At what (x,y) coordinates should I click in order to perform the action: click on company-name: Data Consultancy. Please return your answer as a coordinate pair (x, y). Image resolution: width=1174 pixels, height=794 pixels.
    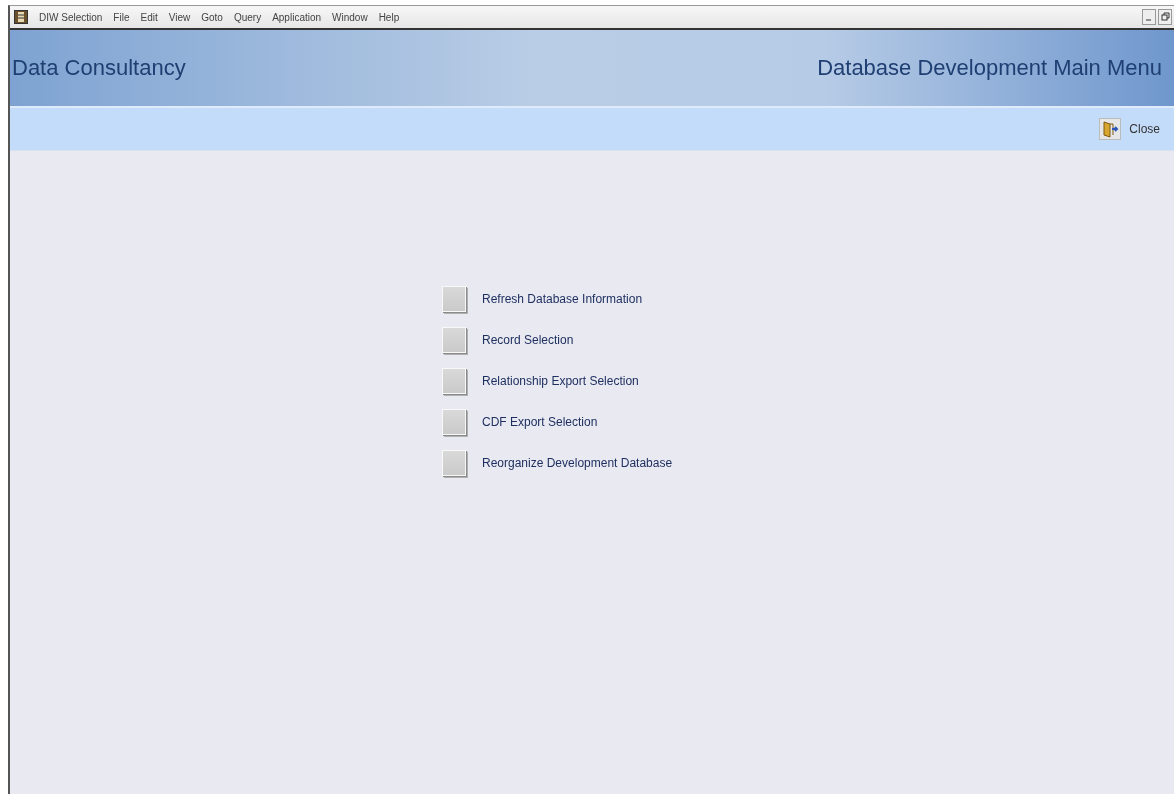
    Looking at the image, I should click on (98, 68).